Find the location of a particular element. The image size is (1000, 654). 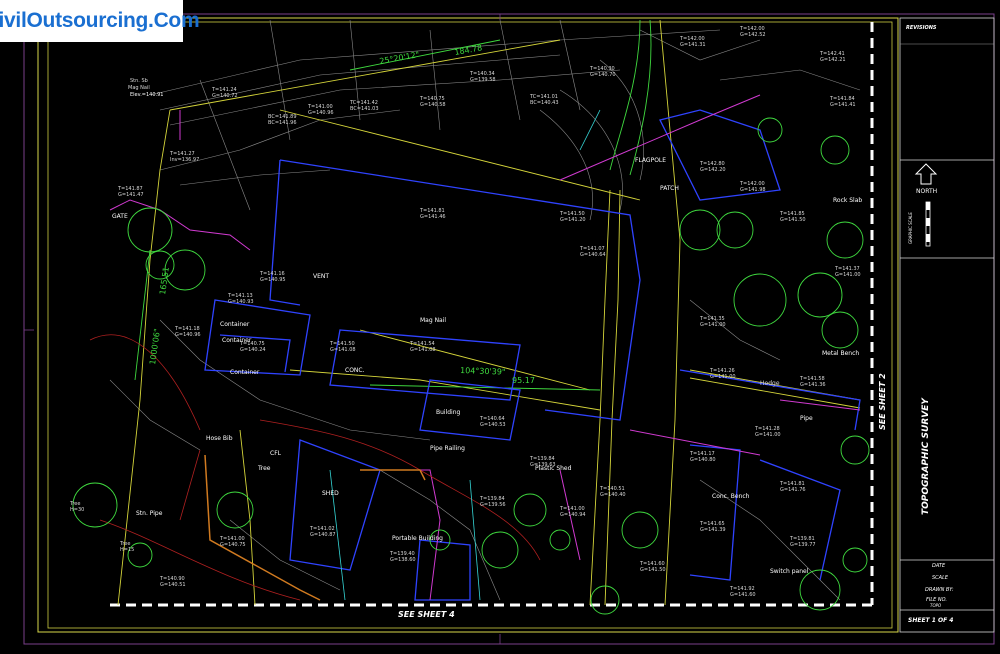

graphic-scale-icon is located at coordinates (928, 224).